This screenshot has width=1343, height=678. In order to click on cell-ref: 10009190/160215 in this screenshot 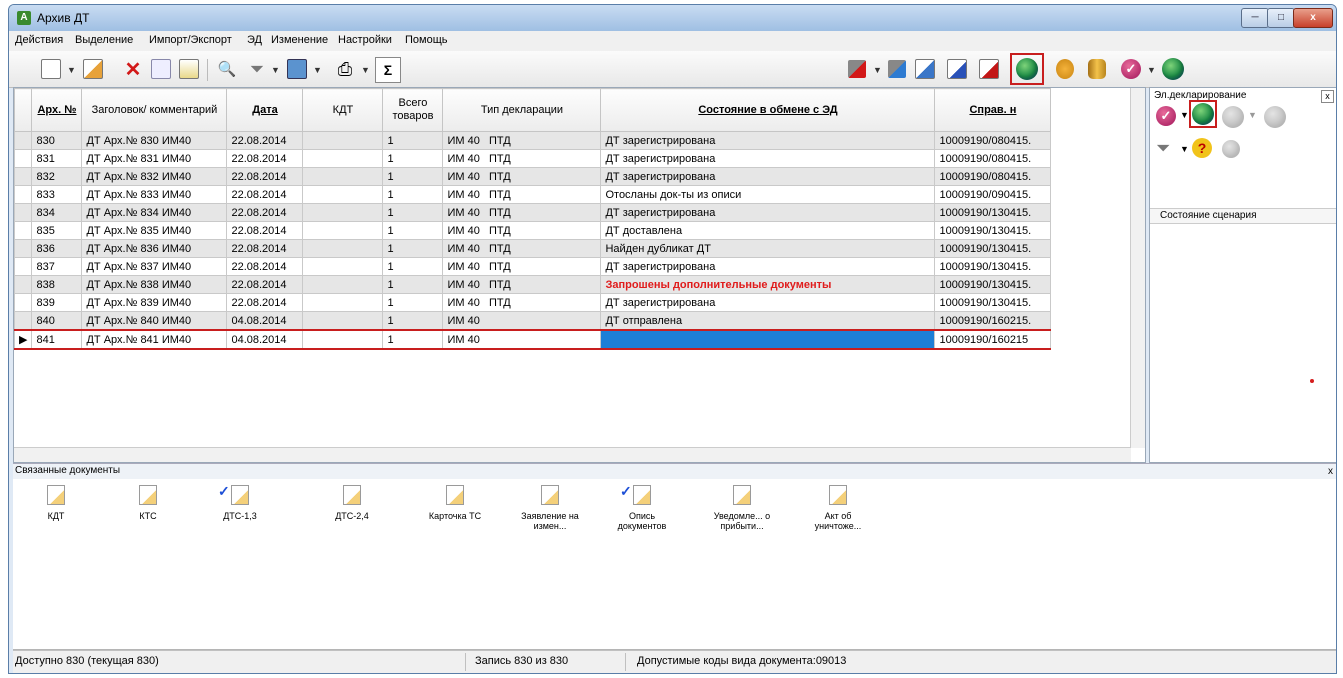, I will do `click(993, 339)`.